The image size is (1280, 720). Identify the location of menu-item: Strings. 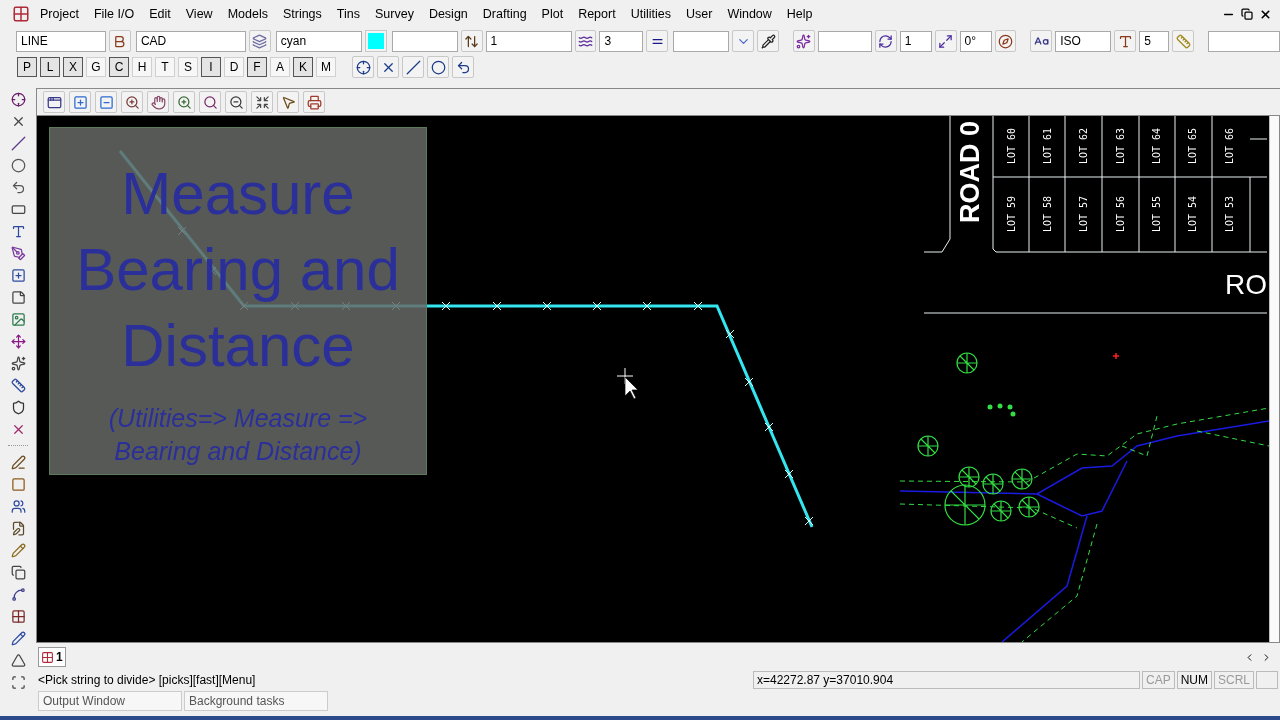
(302, 14).